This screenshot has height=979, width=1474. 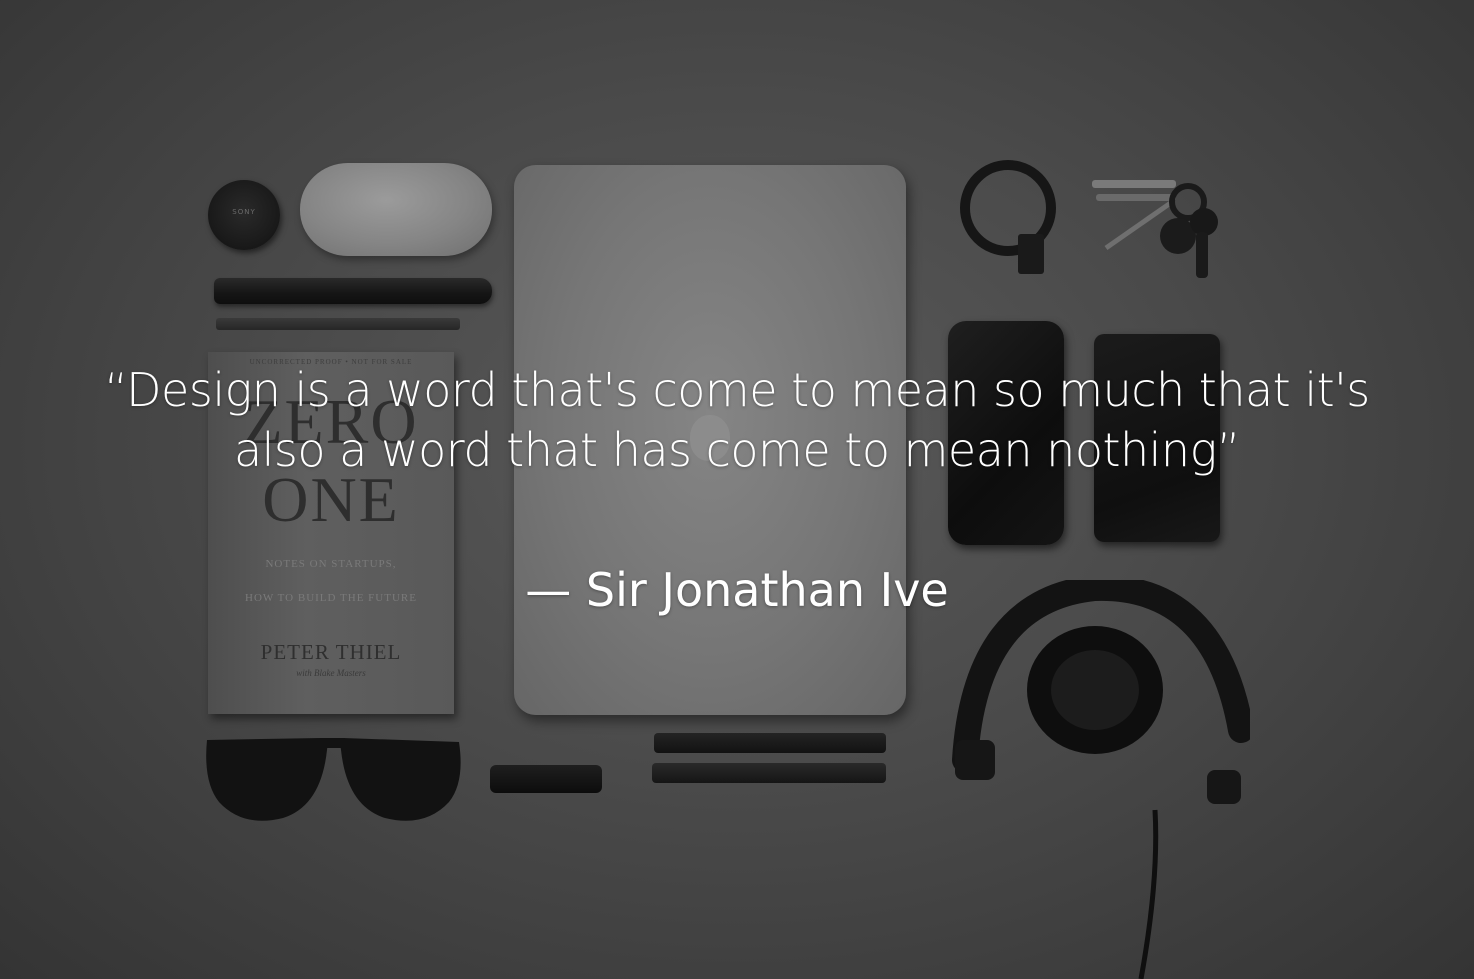 I want to click on usb-stick, so click(x=546, y=779).